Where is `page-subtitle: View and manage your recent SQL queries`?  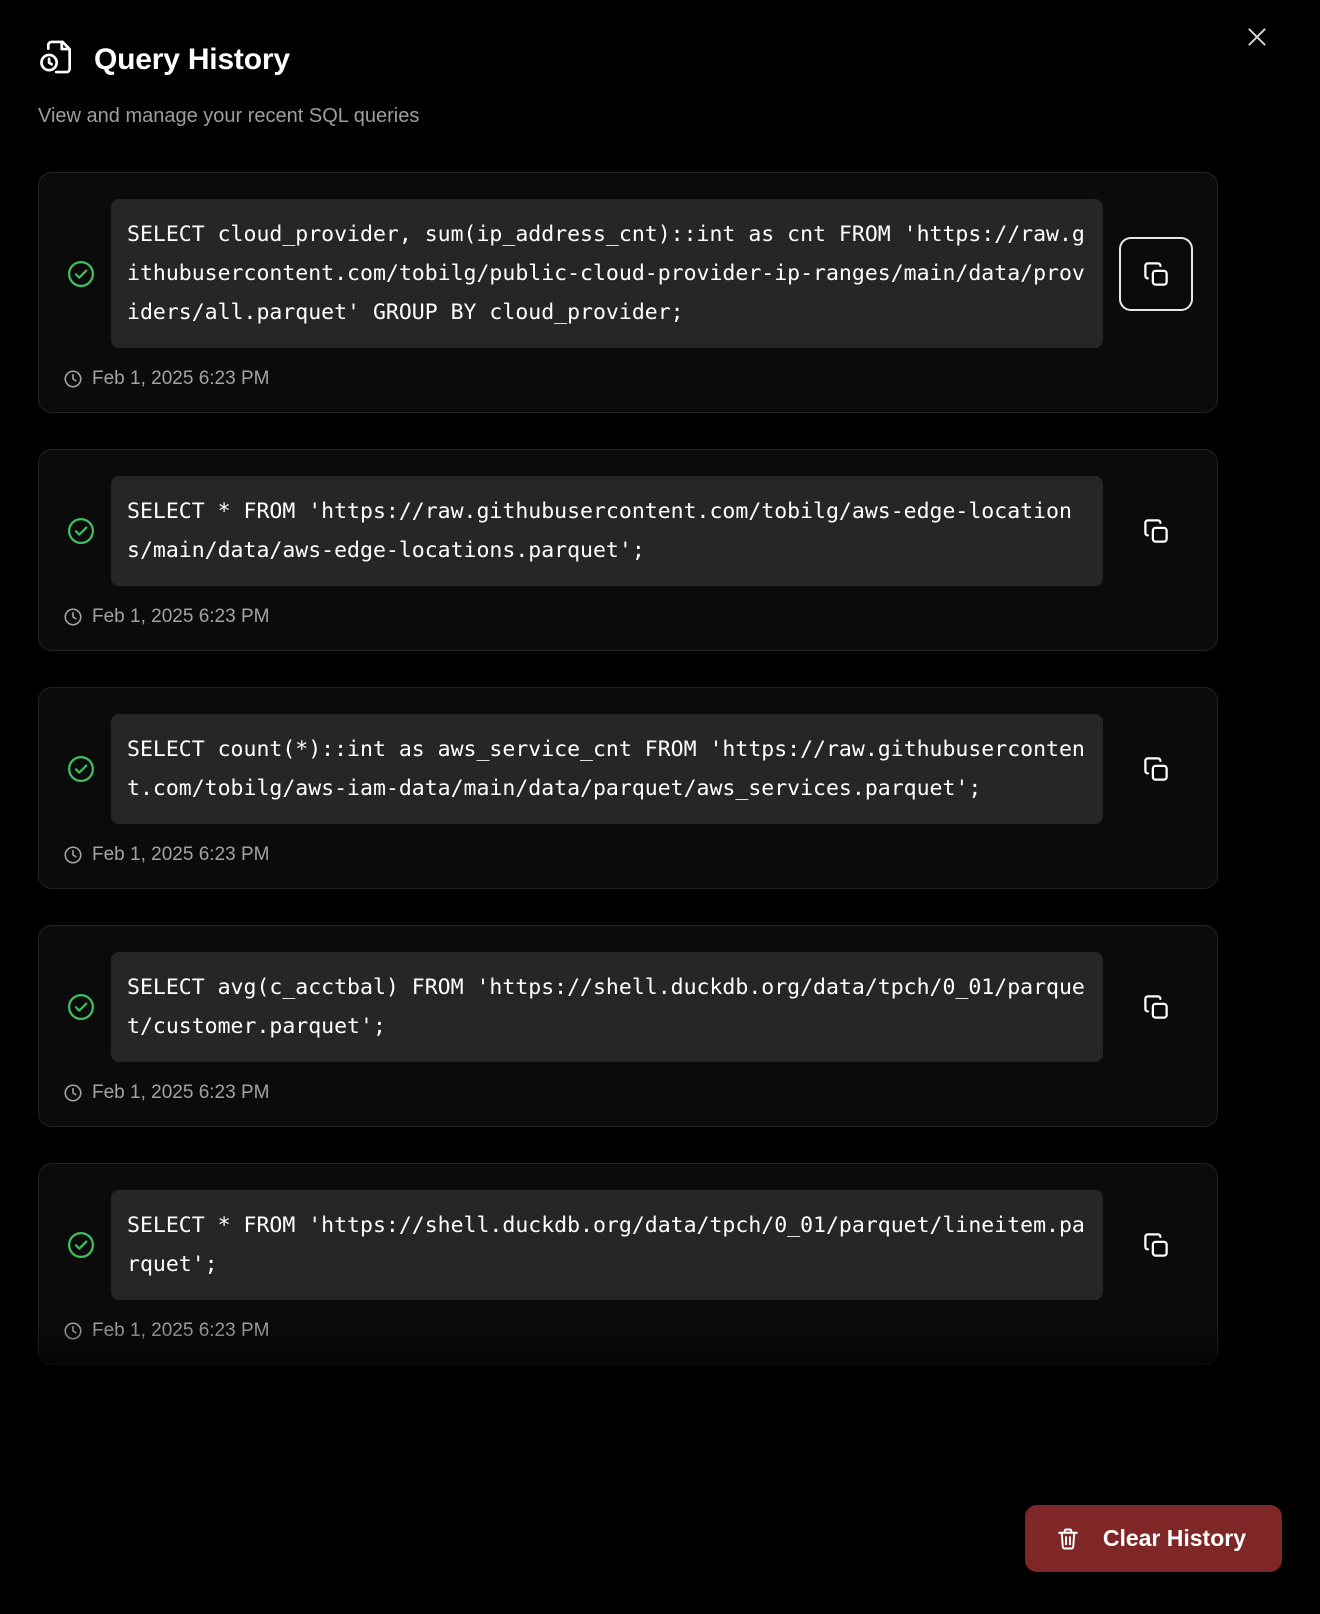 page-subtitle: View and manage your recent SQL queries is located at coordinates (229, 116).